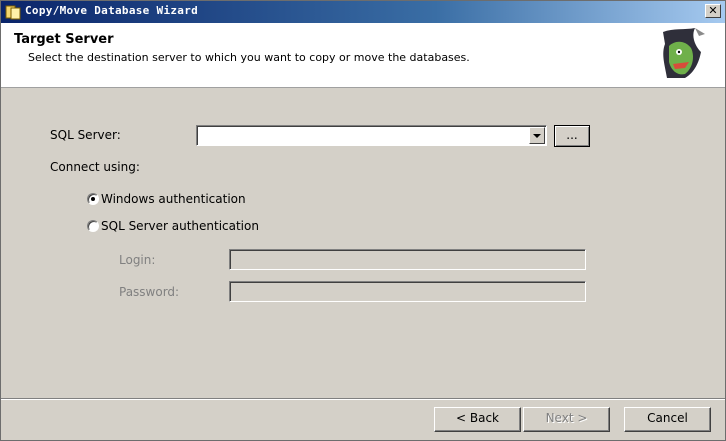 The height and width of the screenshot is (441, 726). Describe the element at coordinates (363, 399) in the screenshot. I see `footer-divider` at that location.